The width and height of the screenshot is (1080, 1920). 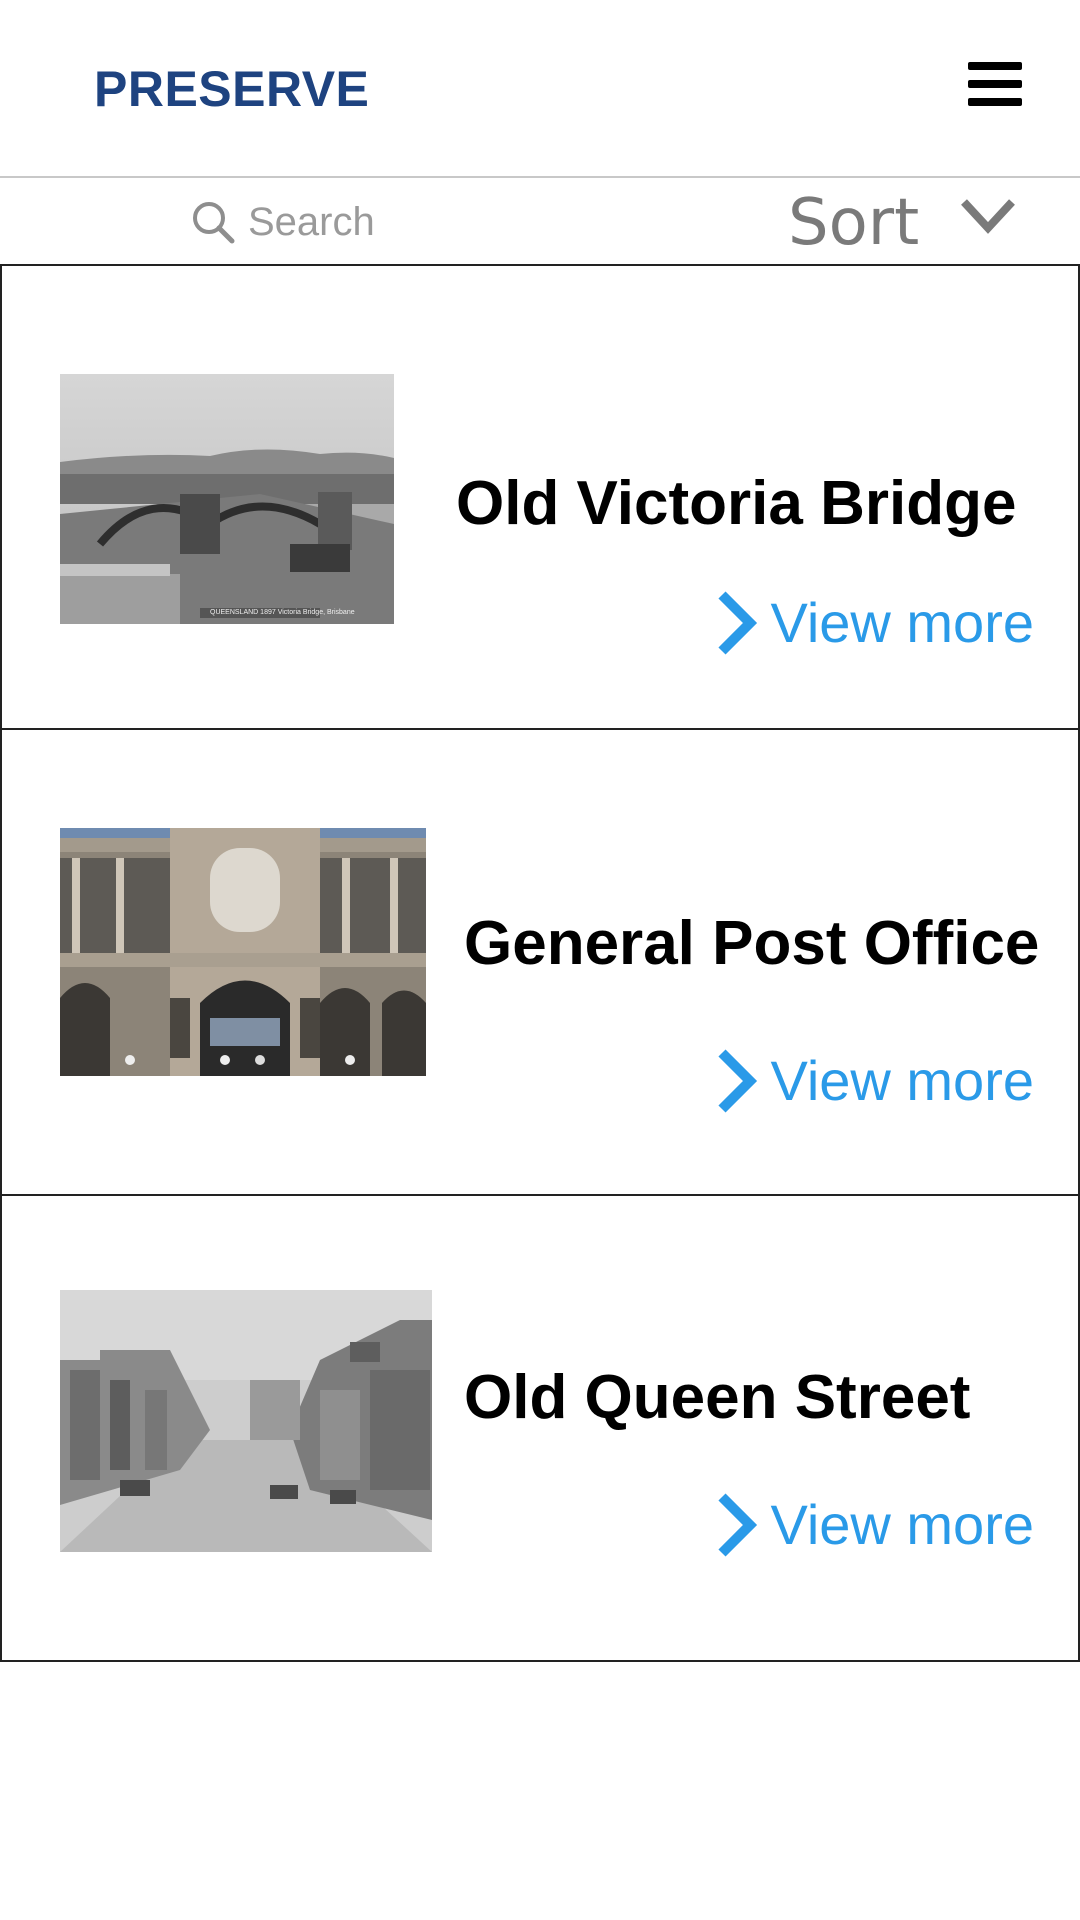 What do you see at coordinates (246, 1421) in the screenshot?
I see `old-queen-street-photo` at bounding box center [246, 1421].